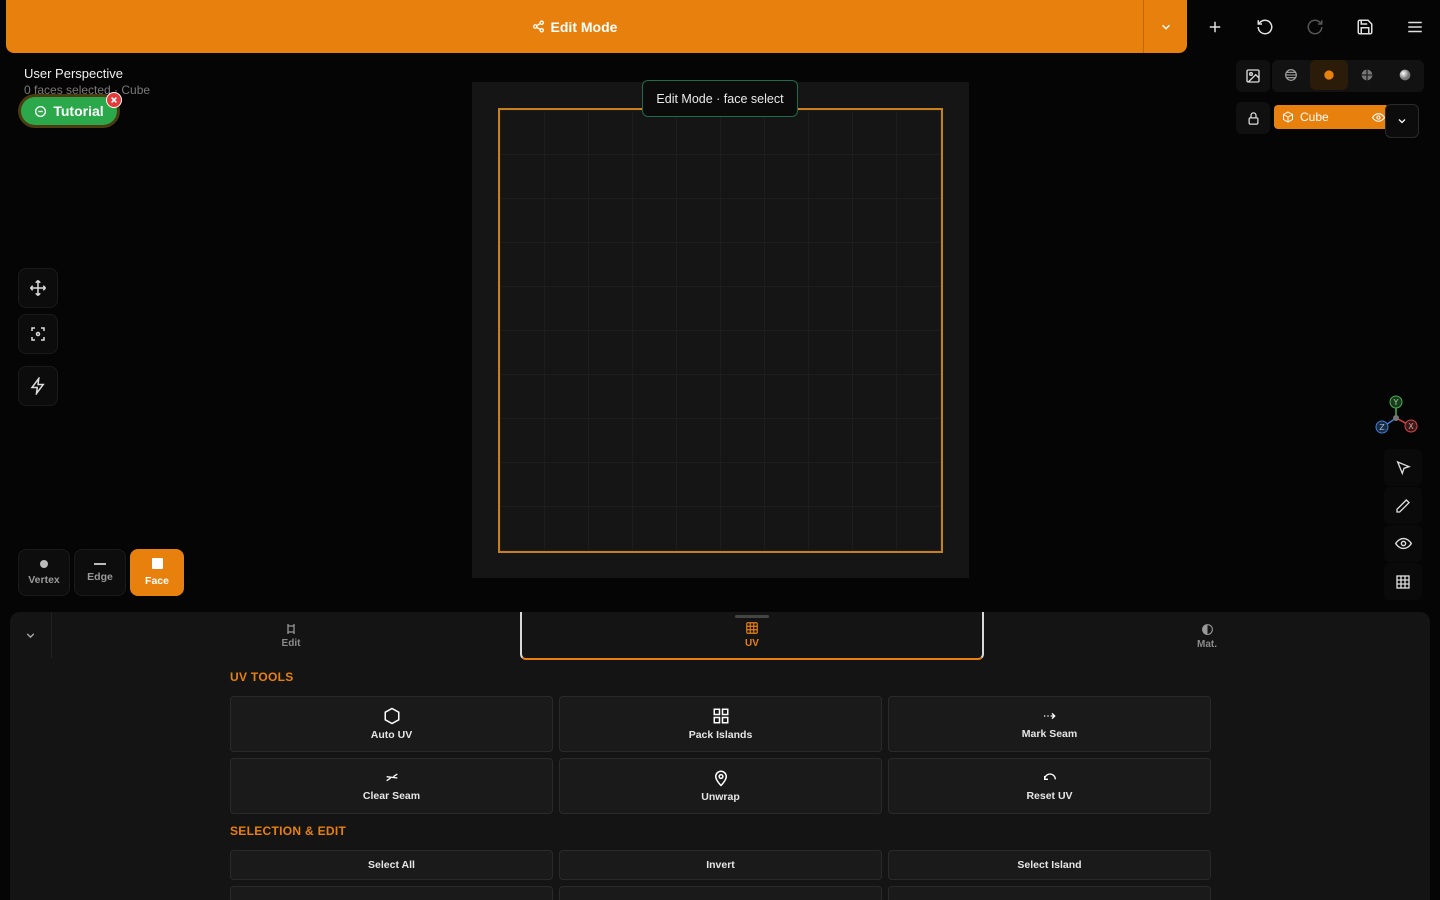 The height and width of the screenshot is (900, 1440). What do you see at coordinates (1288, 117) in the screenshot?
I see `cube-icon` at bounding box center [1288, 117].